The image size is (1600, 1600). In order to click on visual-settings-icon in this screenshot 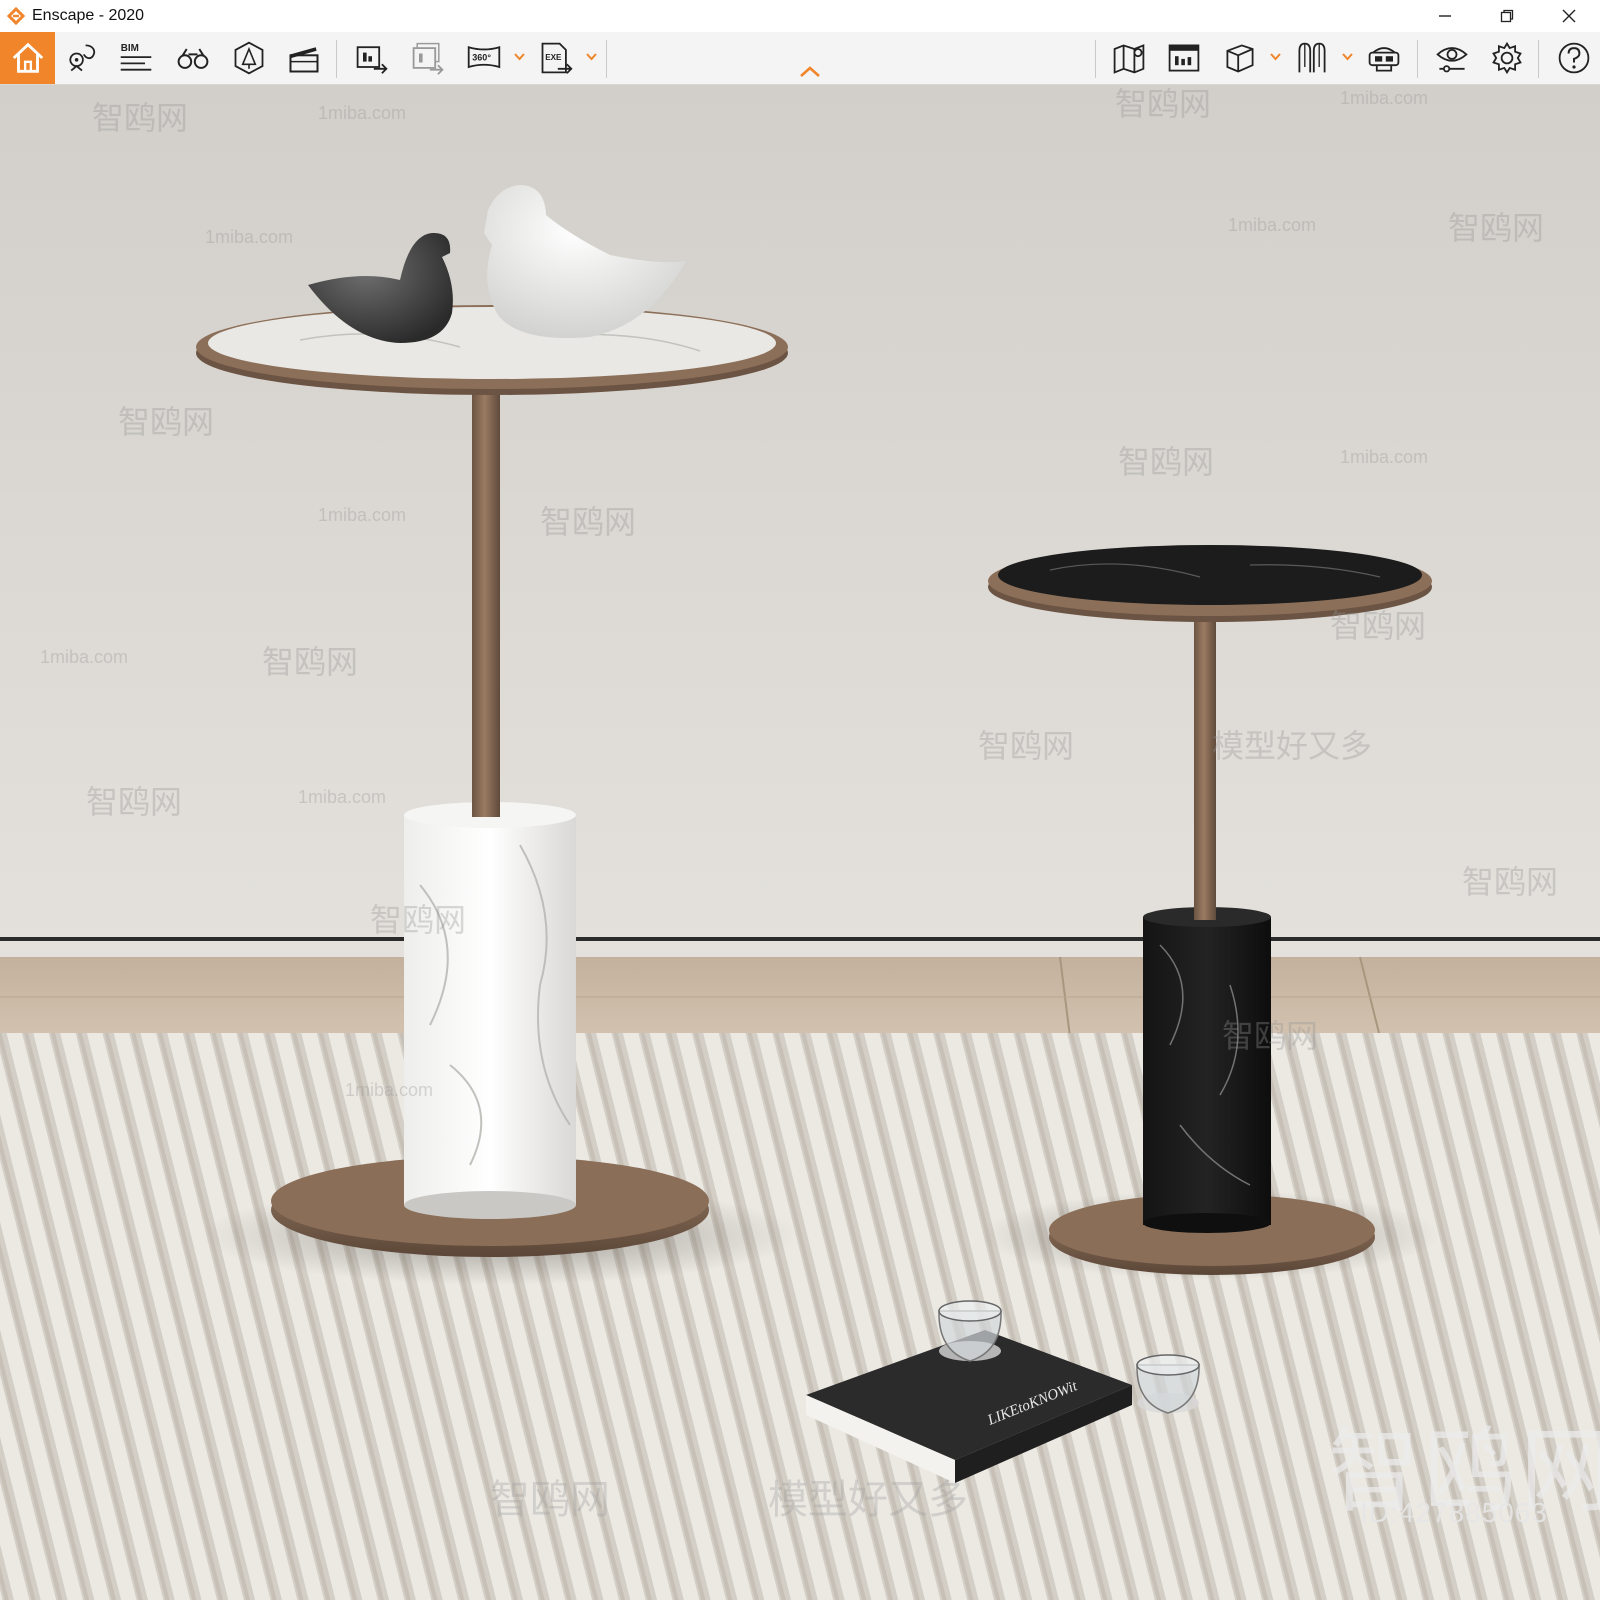, I will do `click(1452, 60)`.